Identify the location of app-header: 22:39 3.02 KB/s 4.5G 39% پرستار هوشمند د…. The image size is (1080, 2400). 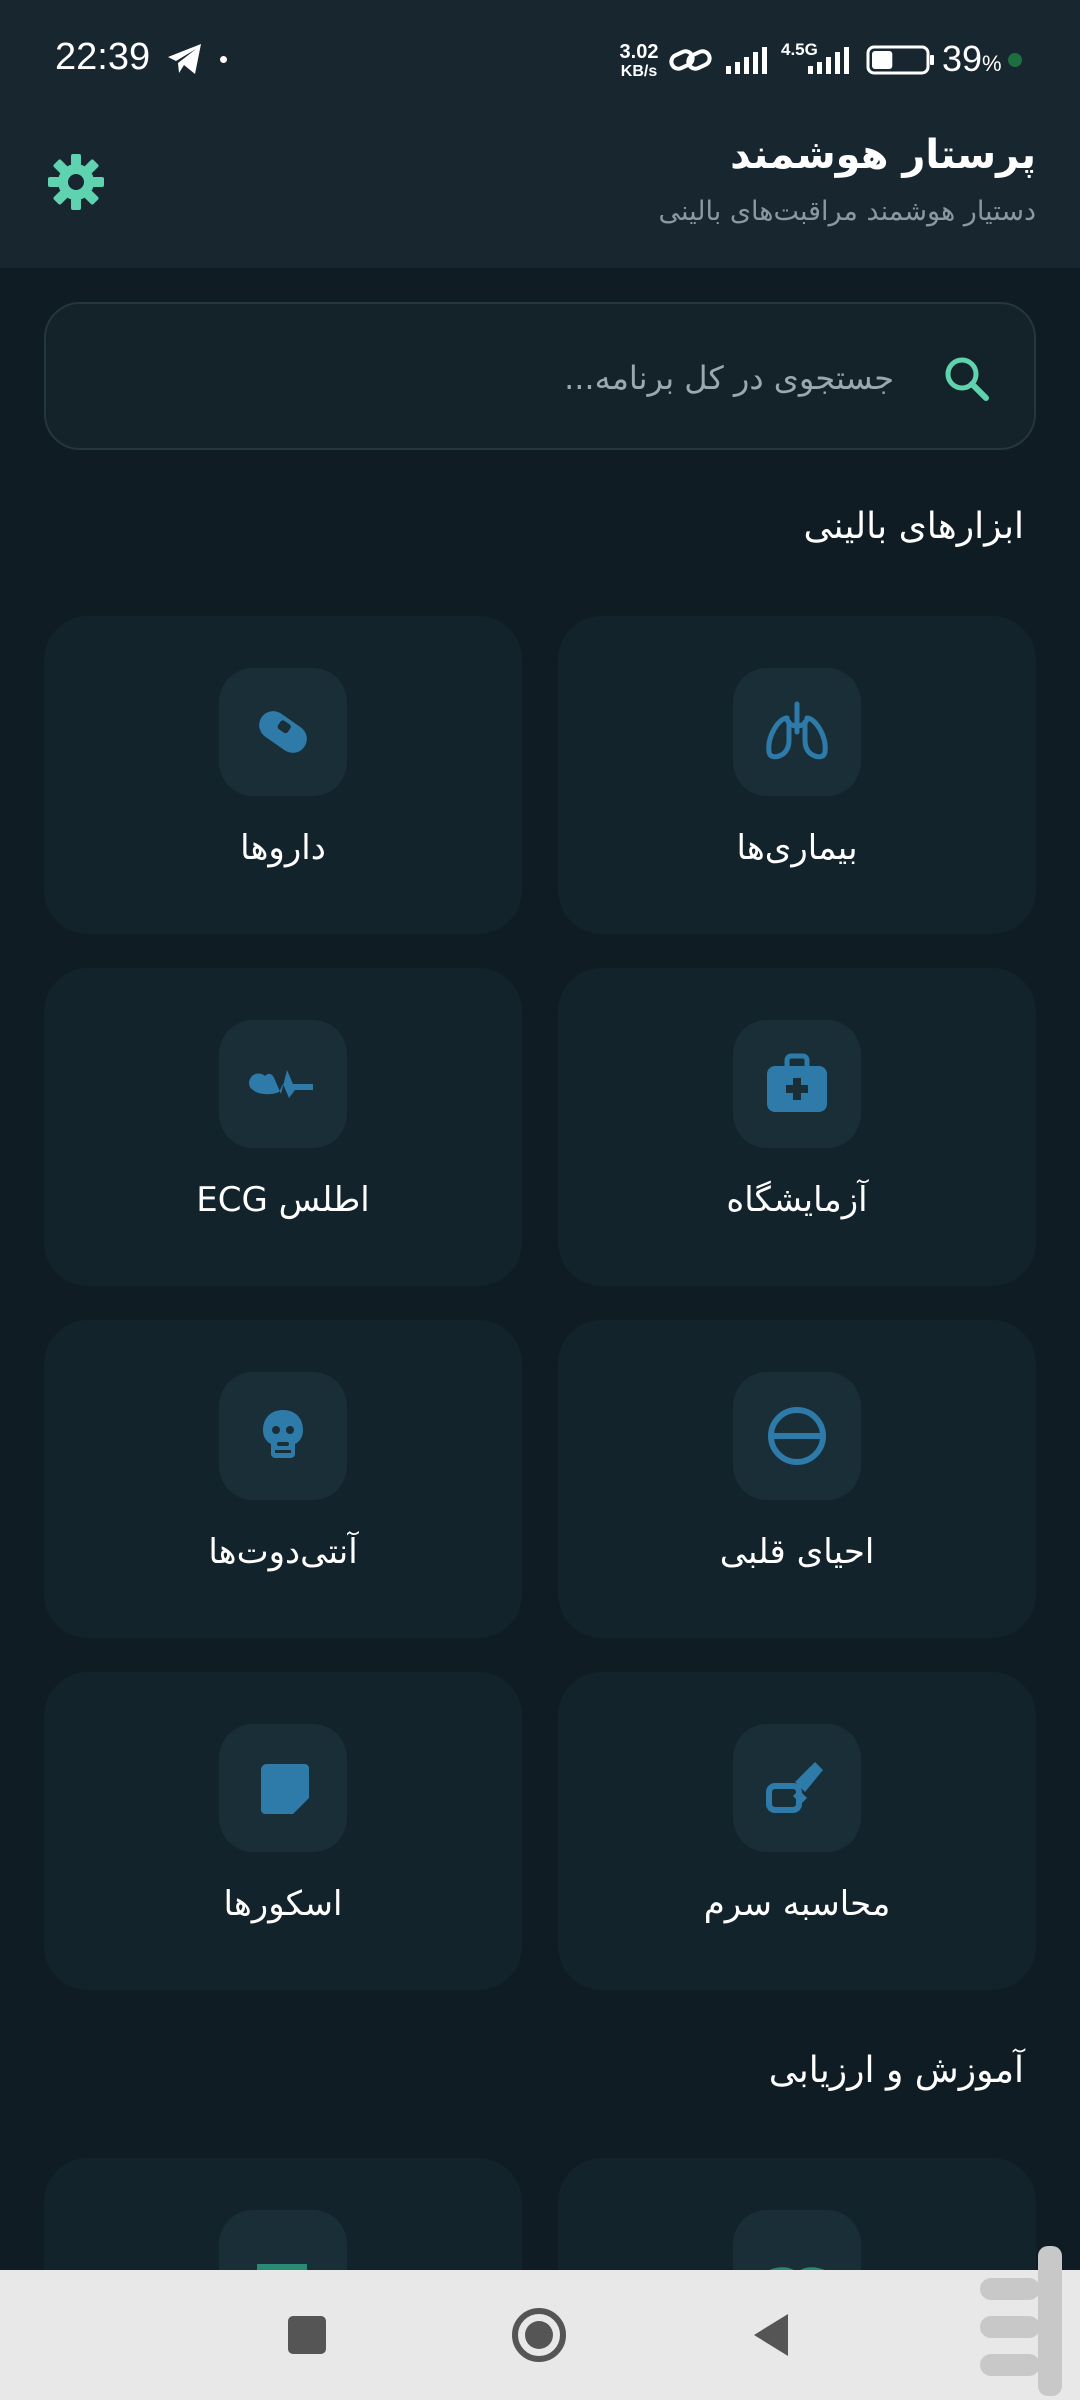
(540, 134).